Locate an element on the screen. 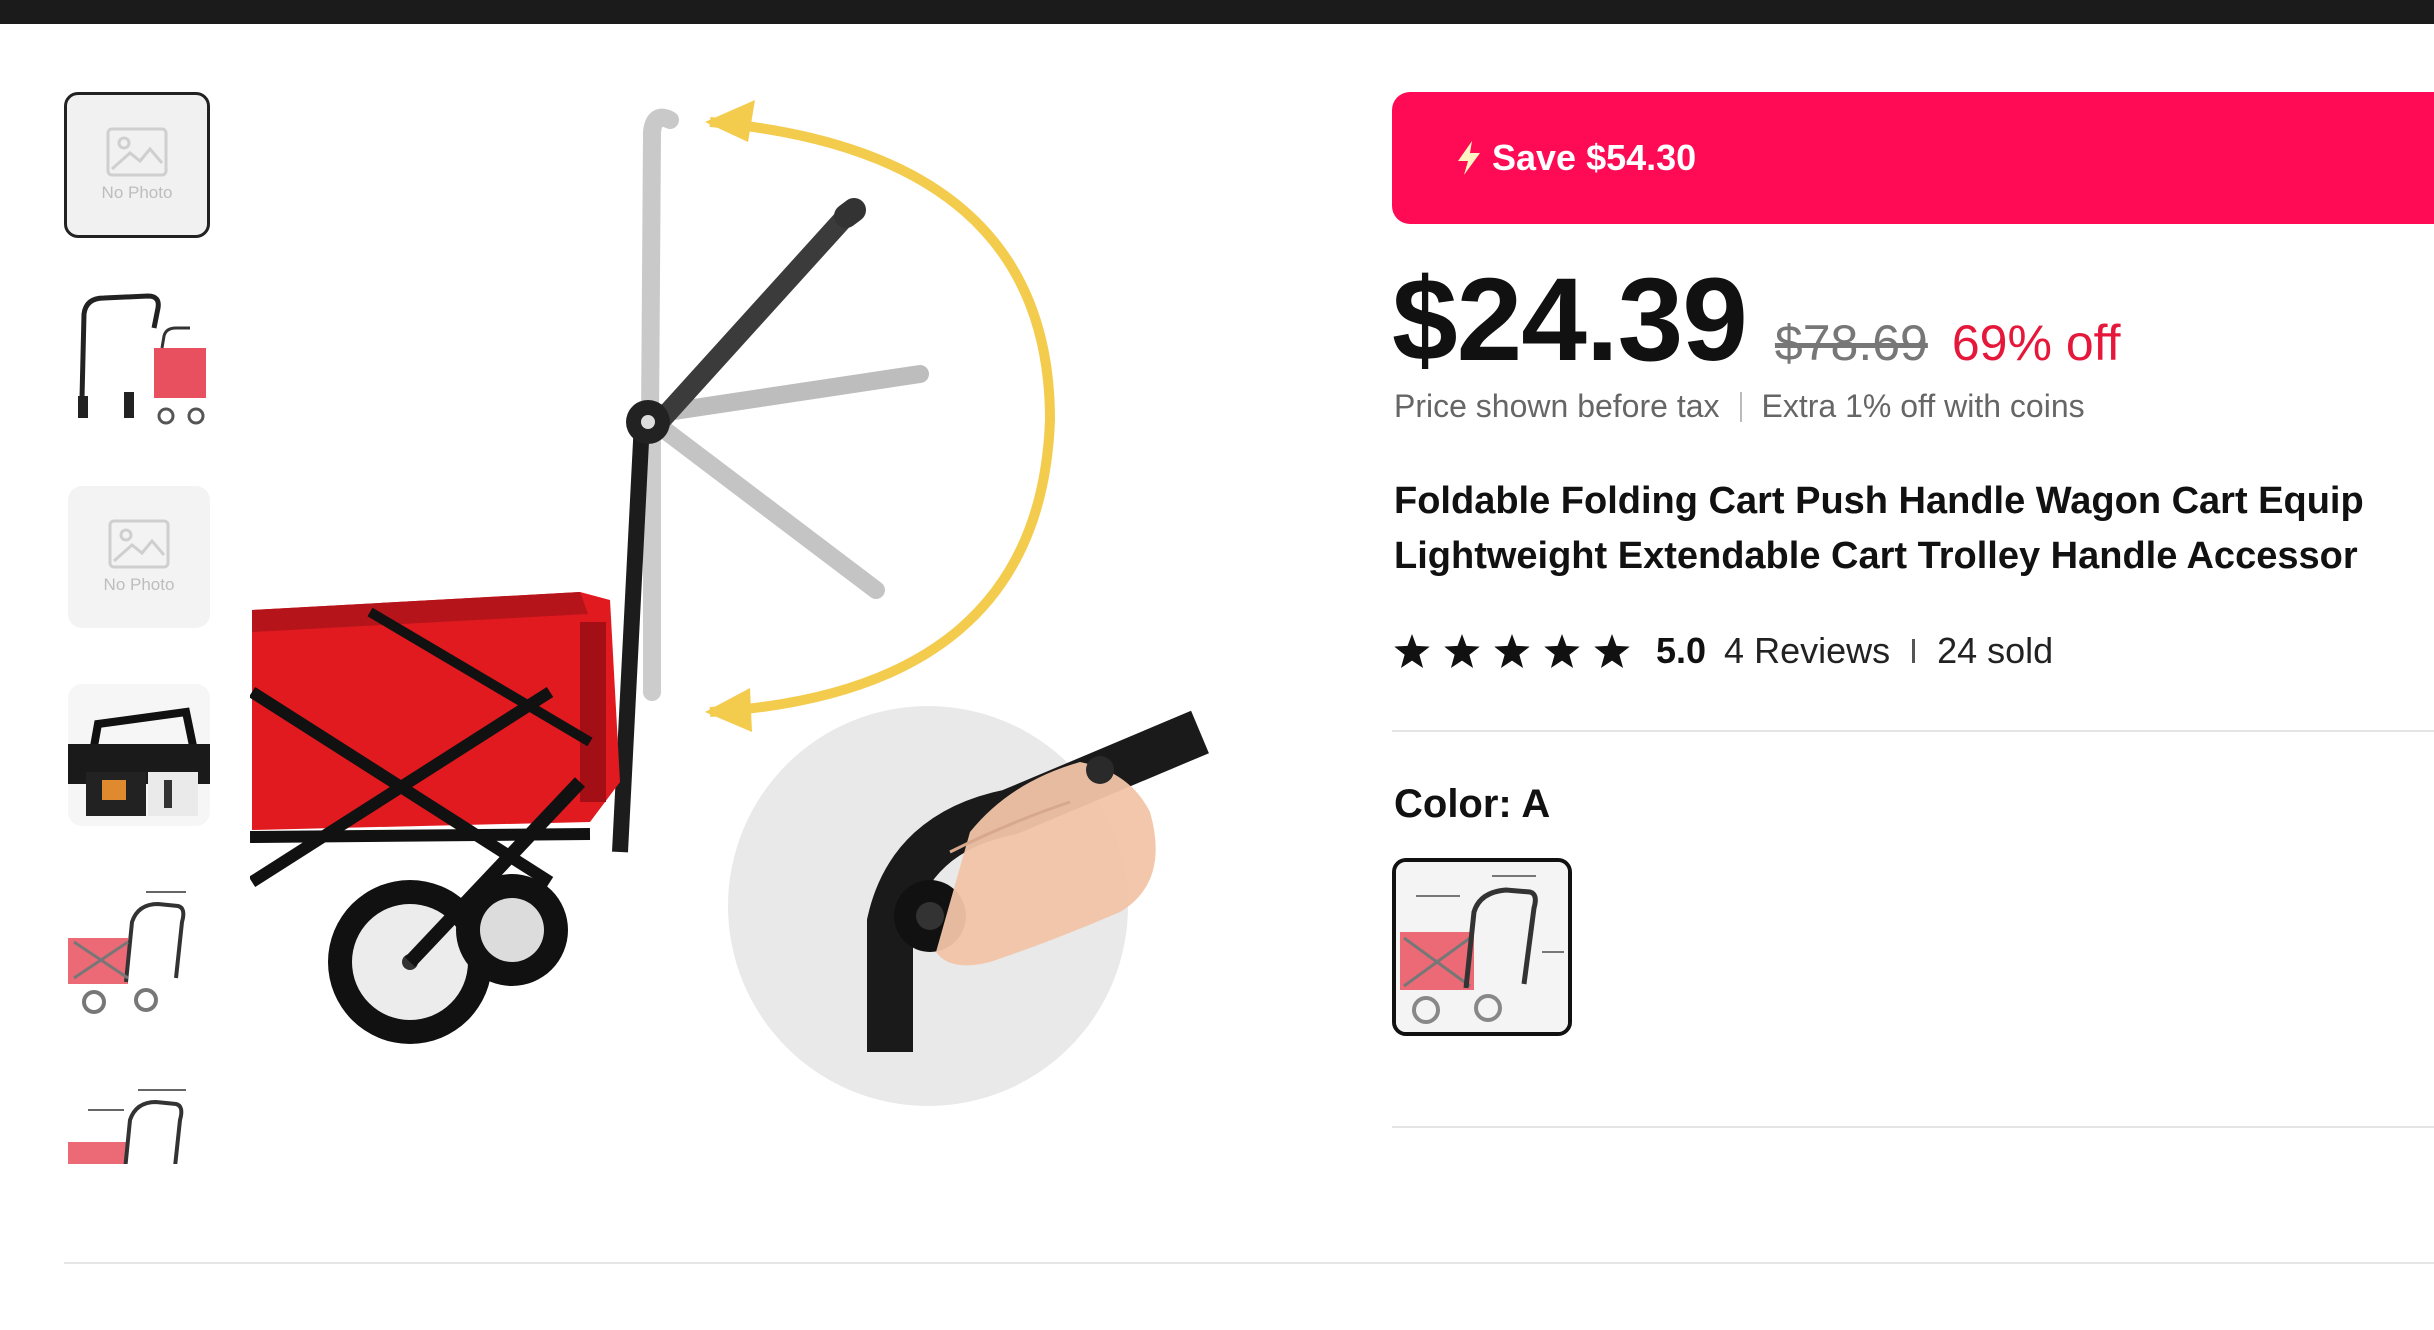 This screenshot has width=2434, height=1330. rating-value: 5.0 is located at coordinates (1681, 650).